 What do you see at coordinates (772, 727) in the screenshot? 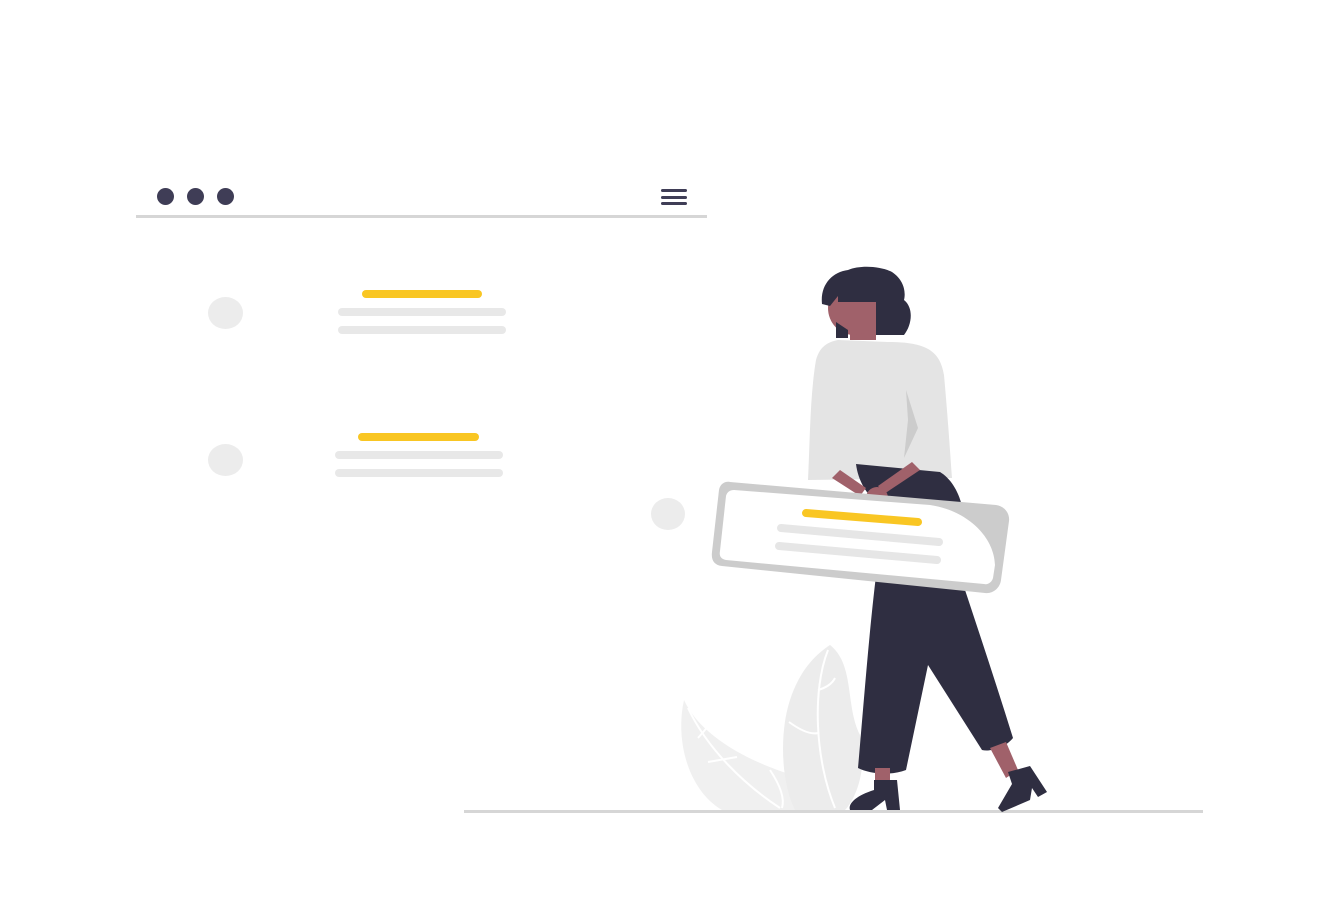
I see `plant-icon` at bounding box center [772, 727].